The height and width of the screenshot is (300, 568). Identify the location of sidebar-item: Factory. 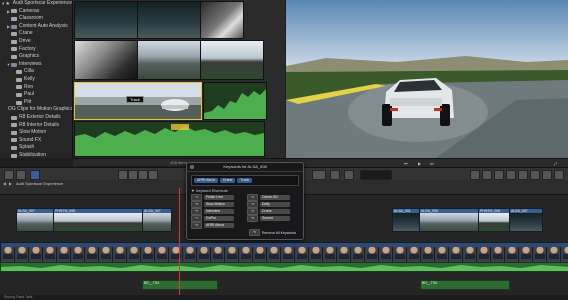
(36, 50).